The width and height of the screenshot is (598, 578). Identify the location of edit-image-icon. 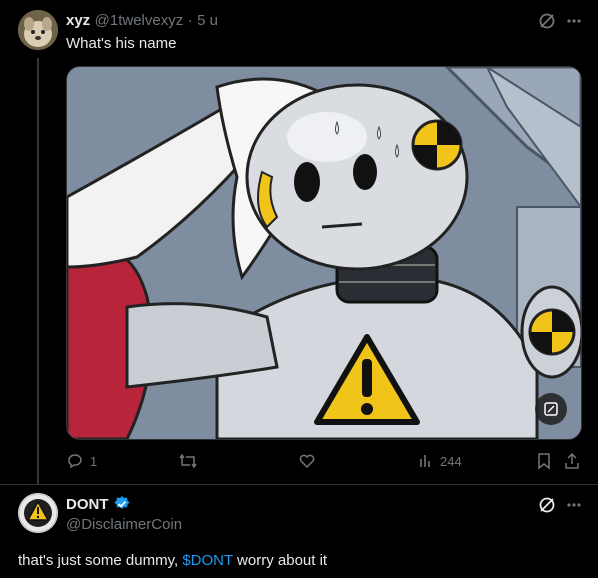
(551, 409).